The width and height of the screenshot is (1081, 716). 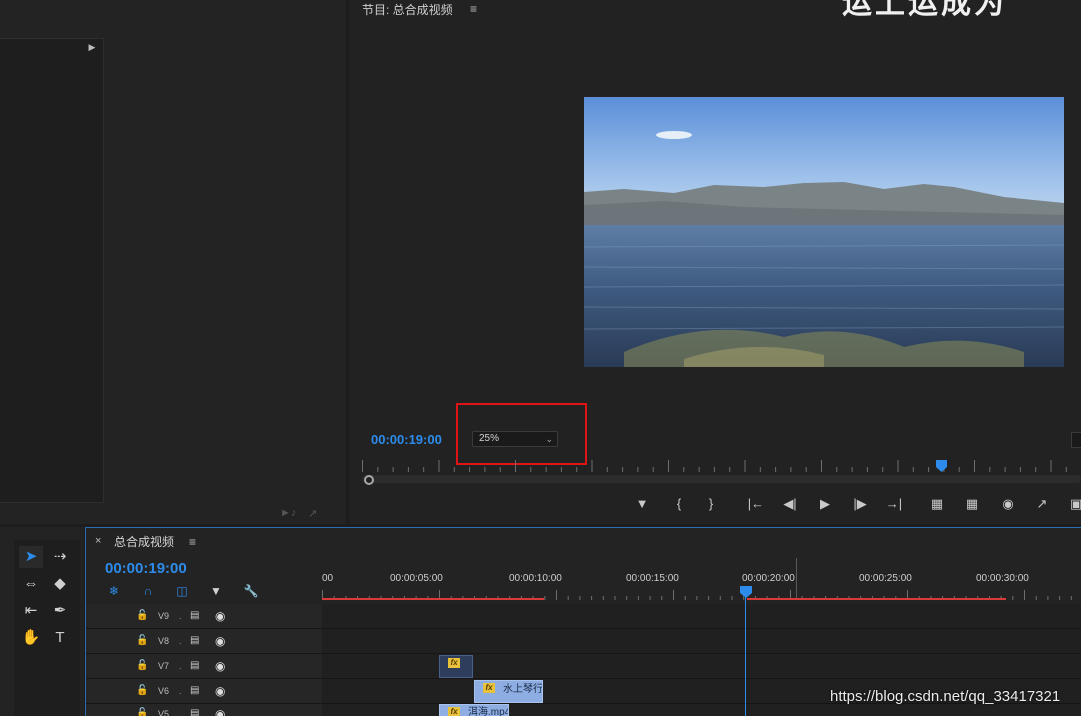 I want to click on slip-tool-icon: ⇤, so click(x=31, y=611).